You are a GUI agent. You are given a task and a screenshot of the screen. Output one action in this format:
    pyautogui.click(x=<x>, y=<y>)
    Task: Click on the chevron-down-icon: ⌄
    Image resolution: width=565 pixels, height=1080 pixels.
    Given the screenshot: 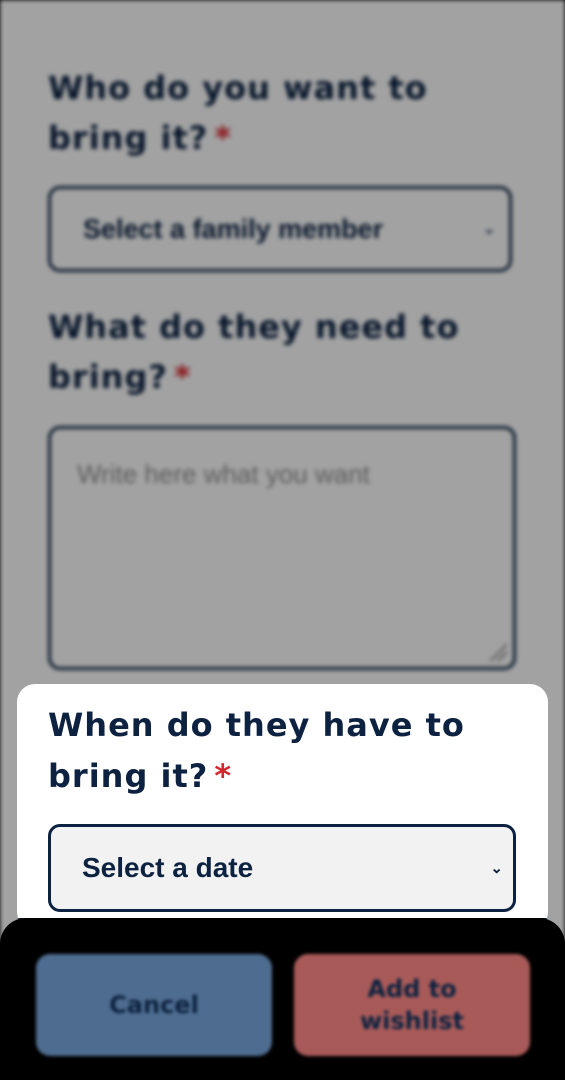 What is the action you would take?
    pyautogui.click(x=496, y=868)
    